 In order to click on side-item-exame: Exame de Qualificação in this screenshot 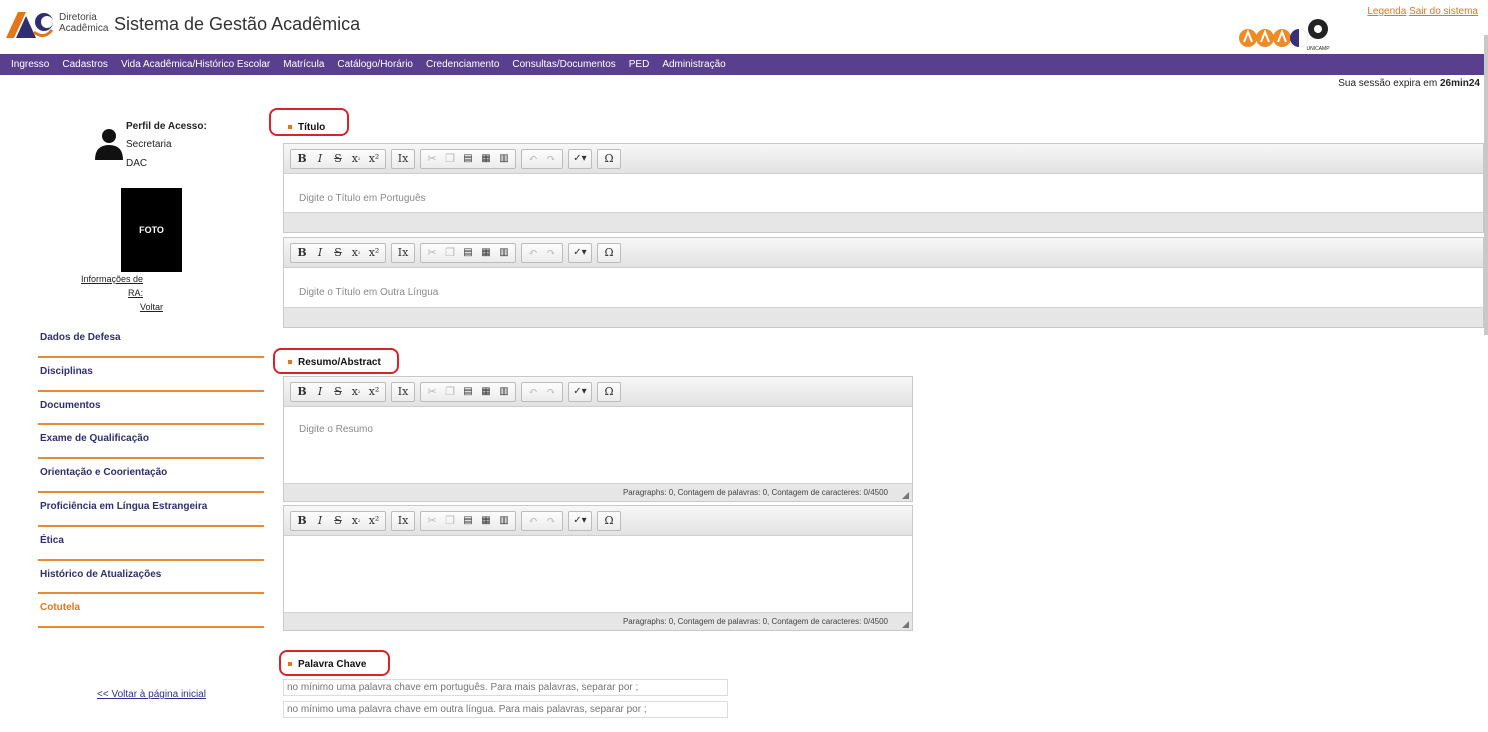, I will do `click(151, 442)`.